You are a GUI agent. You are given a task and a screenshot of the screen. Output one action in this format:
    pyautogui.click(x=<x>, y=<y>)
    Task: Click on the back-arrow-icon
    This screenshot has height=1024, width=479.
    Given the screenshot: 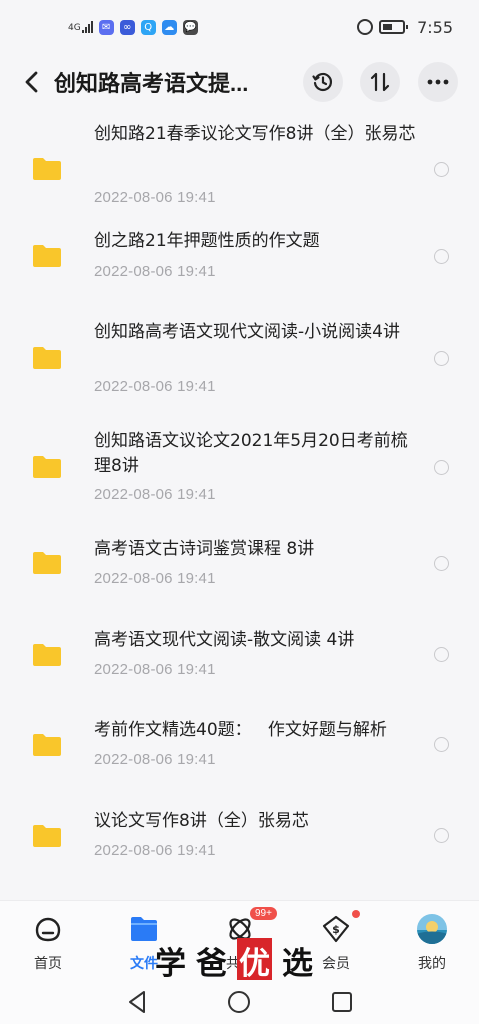 What is the action you would take?
    pyautogui.click(x=31, y=82)
    